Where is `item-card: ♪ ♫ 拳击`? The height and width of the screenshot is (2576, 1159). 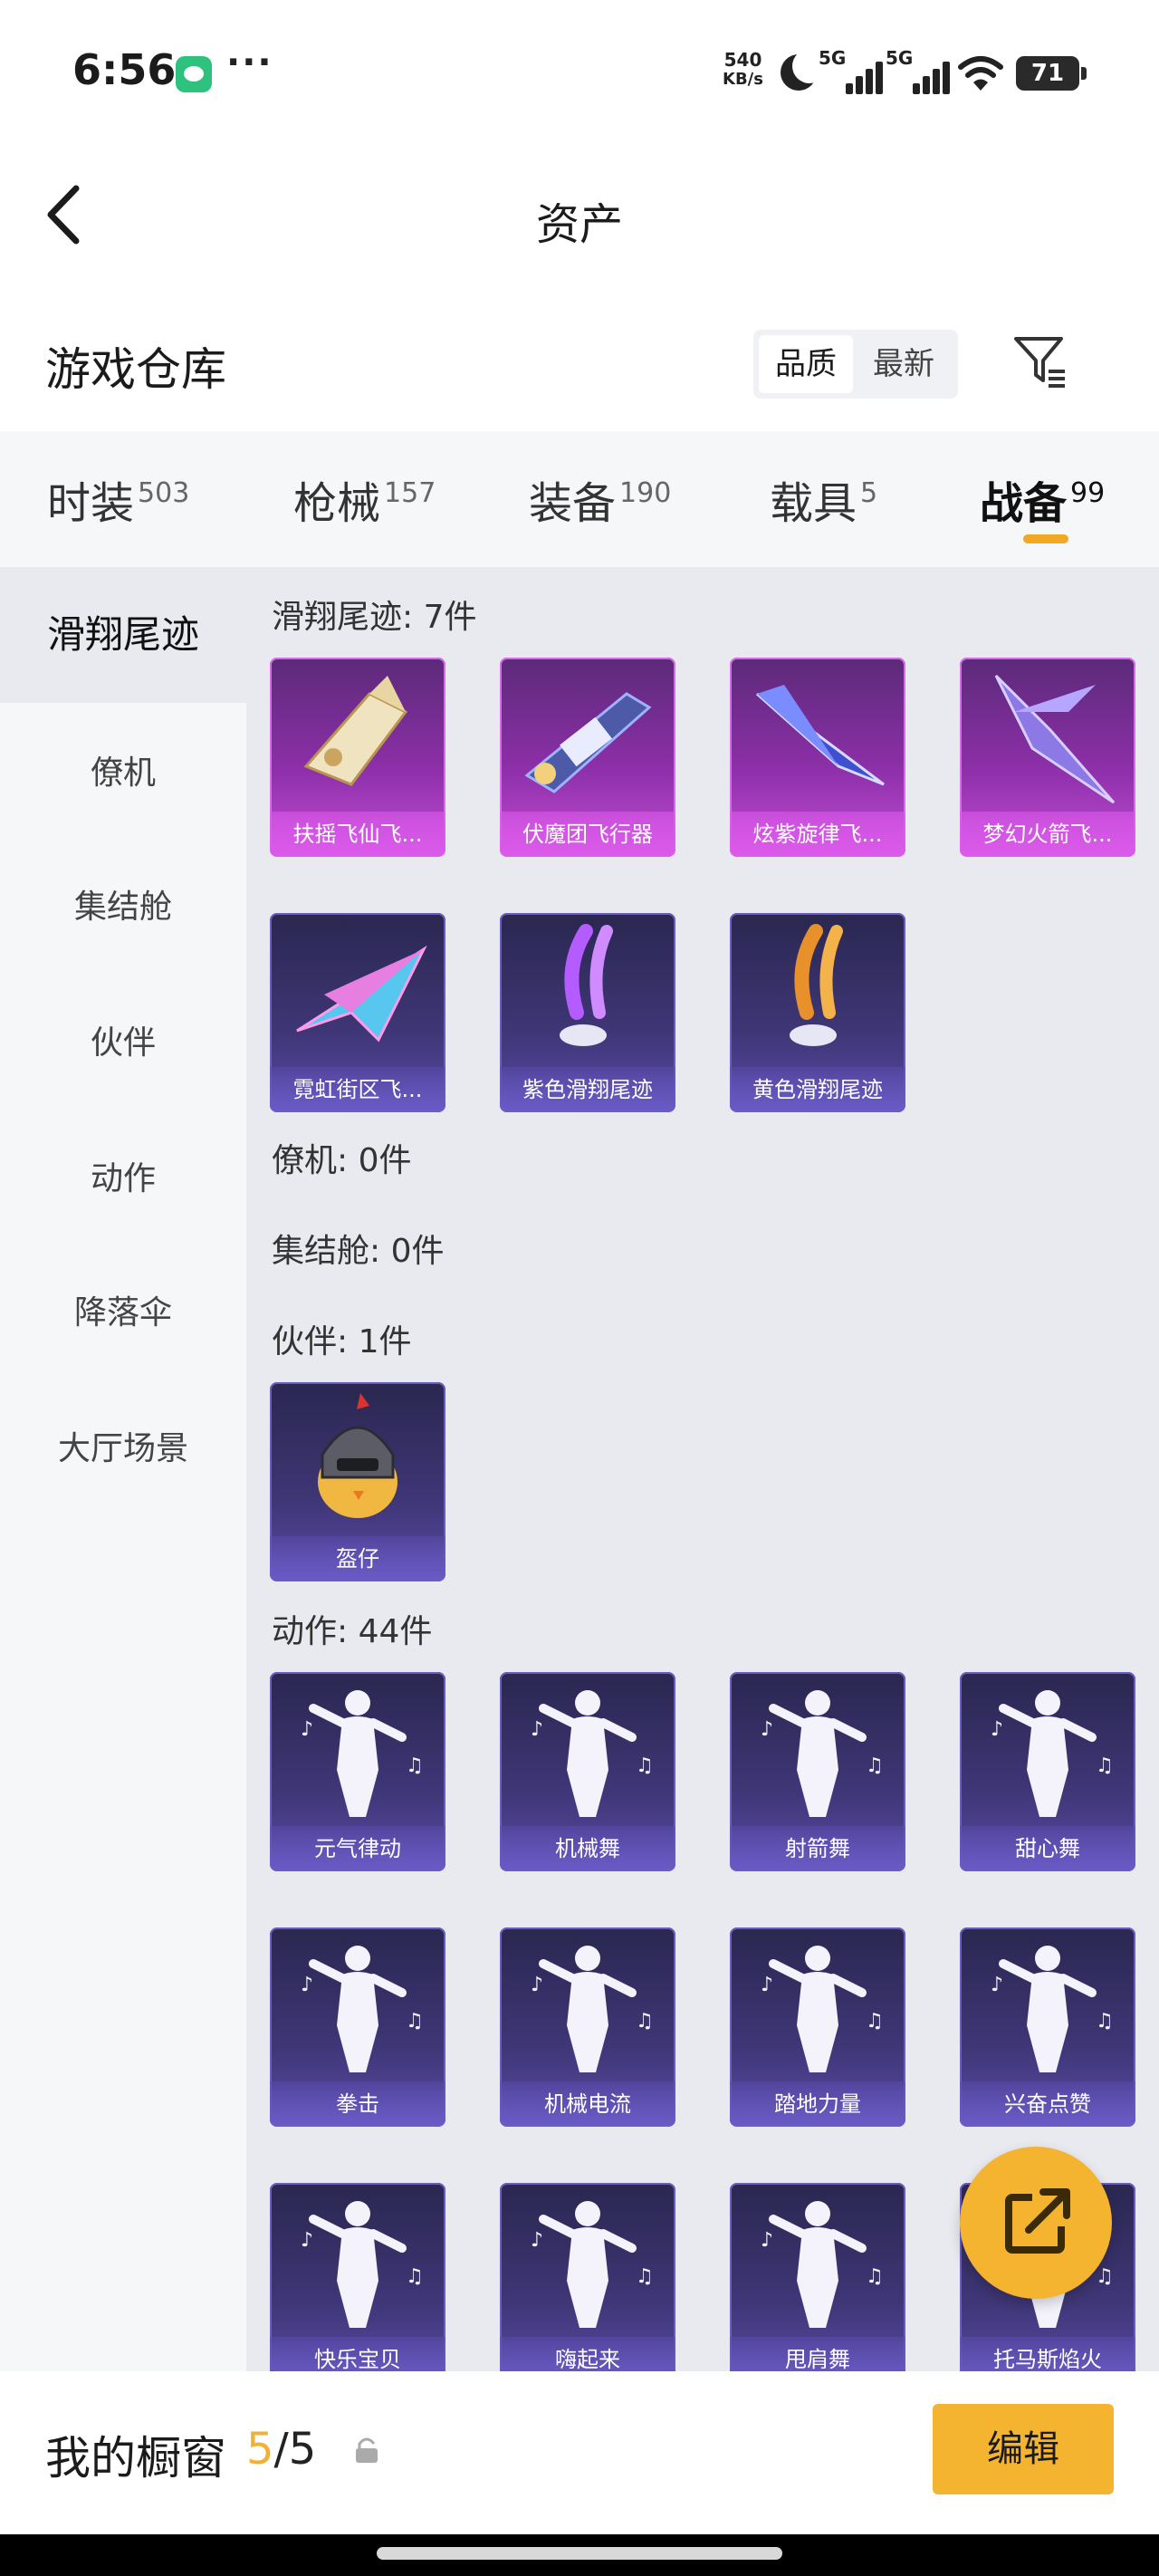 item-card: ♪ ♫ 拳击 is located at coordinates (358, 2027).